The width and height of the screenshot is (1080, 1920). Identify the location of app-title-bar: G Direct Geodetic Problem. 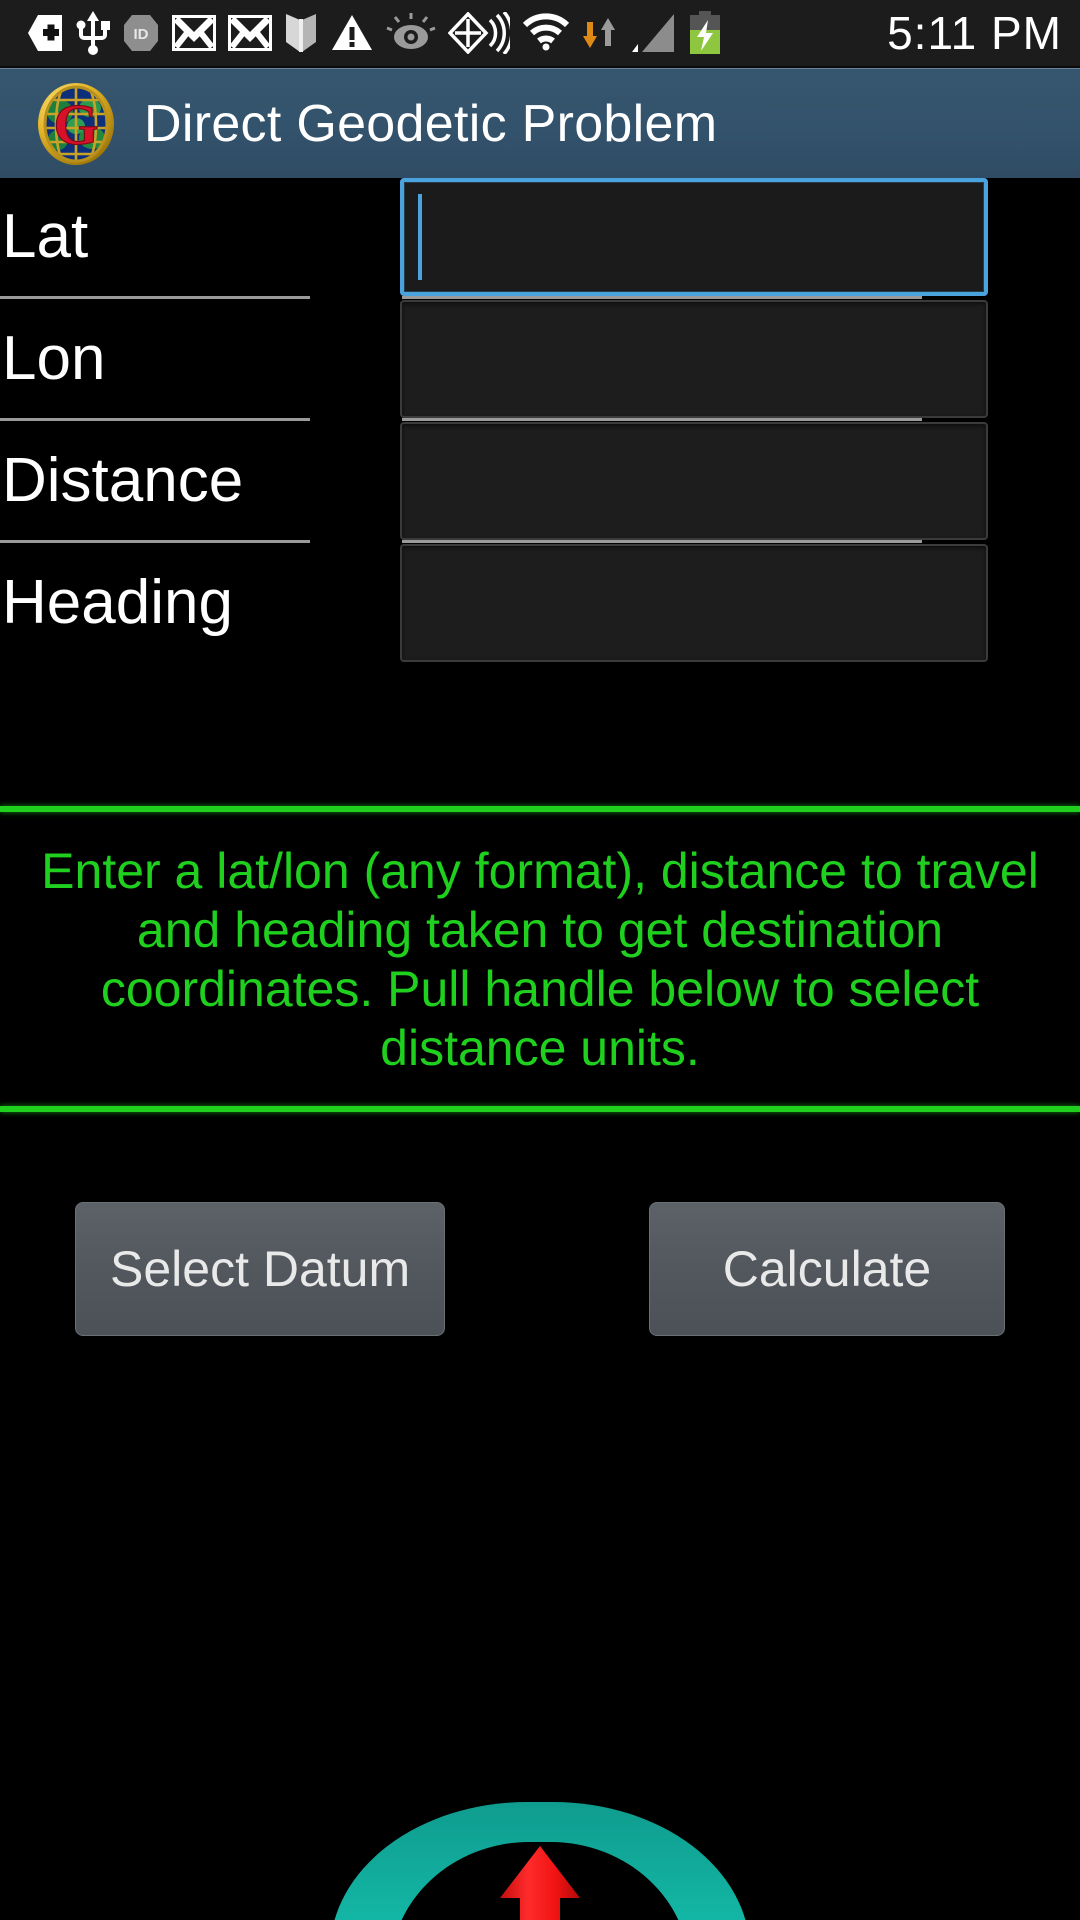
(540, 123).